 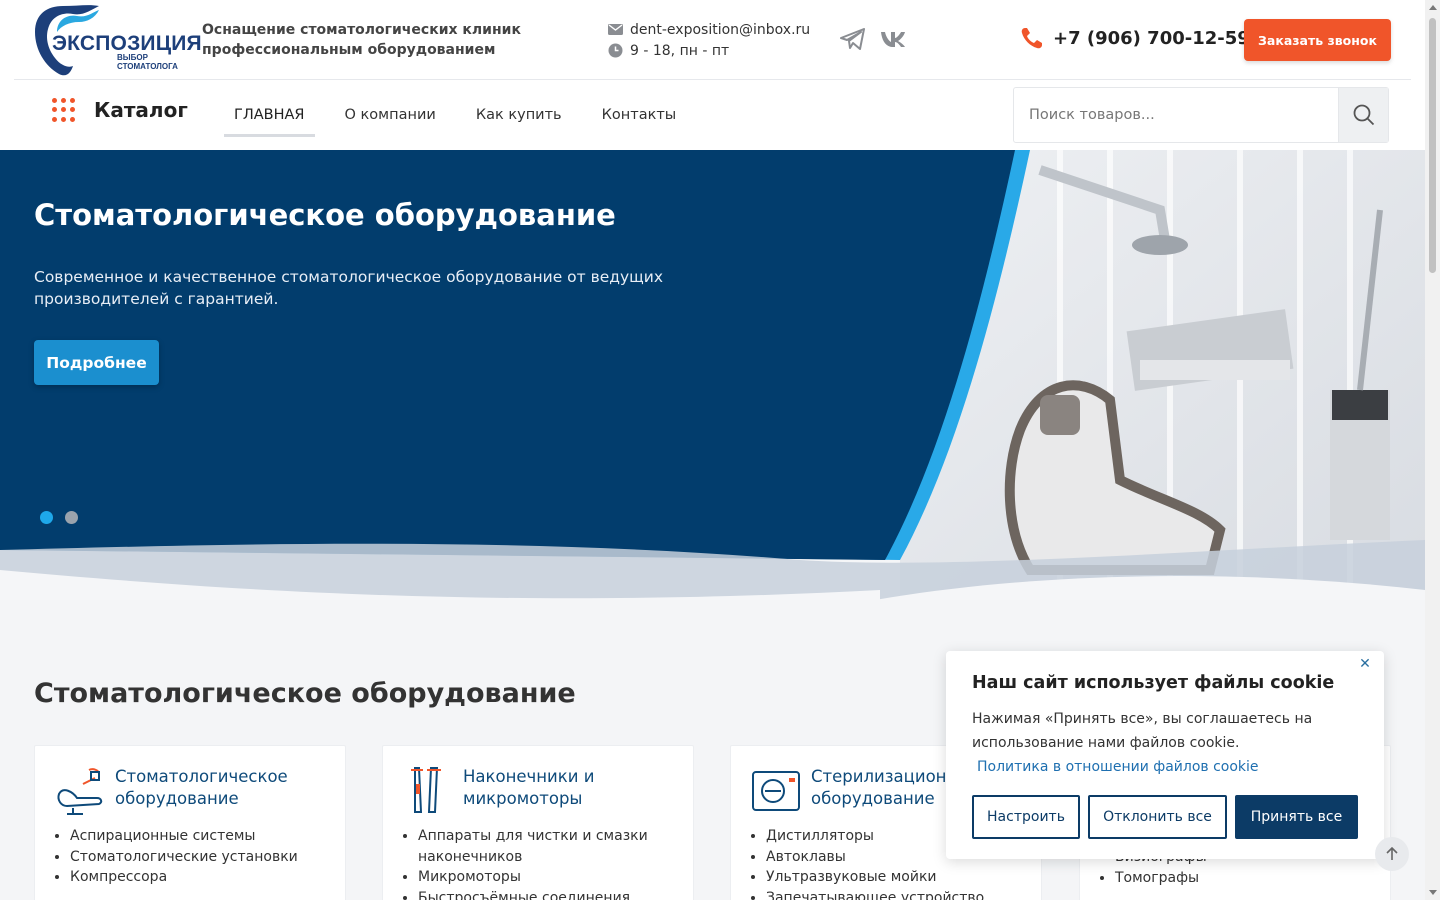 I want to click on hero-title: Стоматологическое оборудование, so click(x=325, y=215).